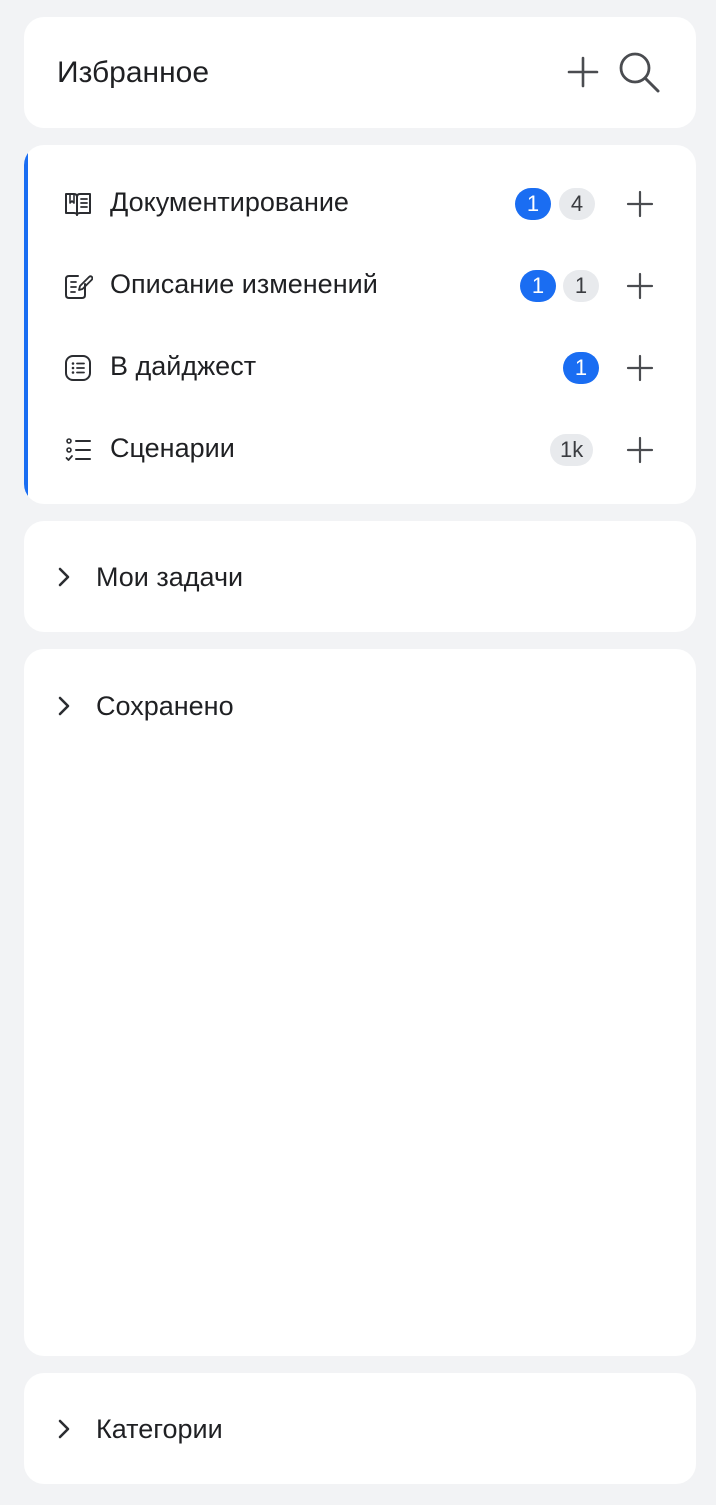 This screenshot has width=716, height=1505. I want to click on favorite-item-digest: В дайджест 1, so click(360, 366).